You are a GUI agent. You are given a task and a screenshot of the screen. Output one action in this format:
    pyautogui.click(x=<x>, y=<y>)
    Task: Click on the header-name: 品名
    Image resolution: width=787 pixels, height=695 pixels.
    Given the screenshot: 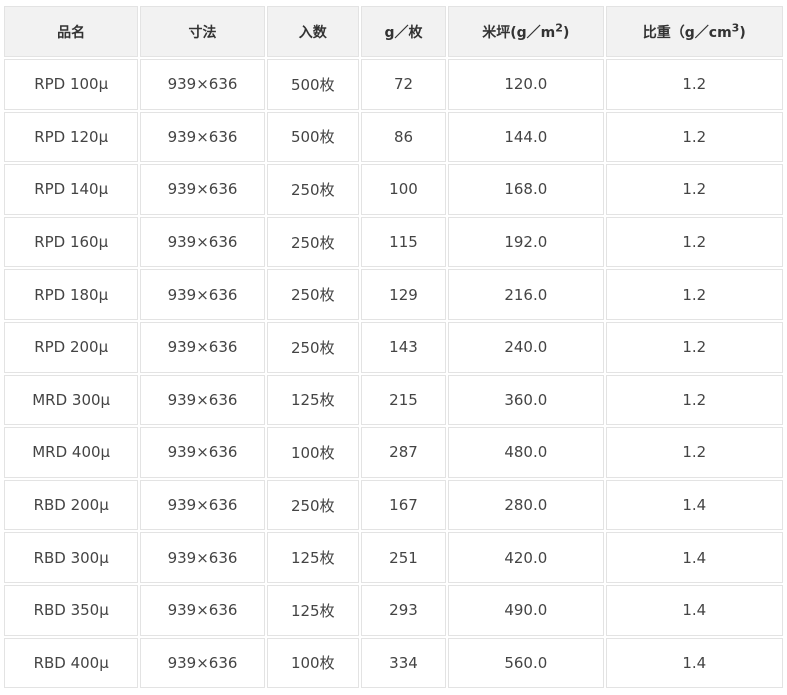 What is the action you would take?
    pyautogui.click(x=71, y=31)
    